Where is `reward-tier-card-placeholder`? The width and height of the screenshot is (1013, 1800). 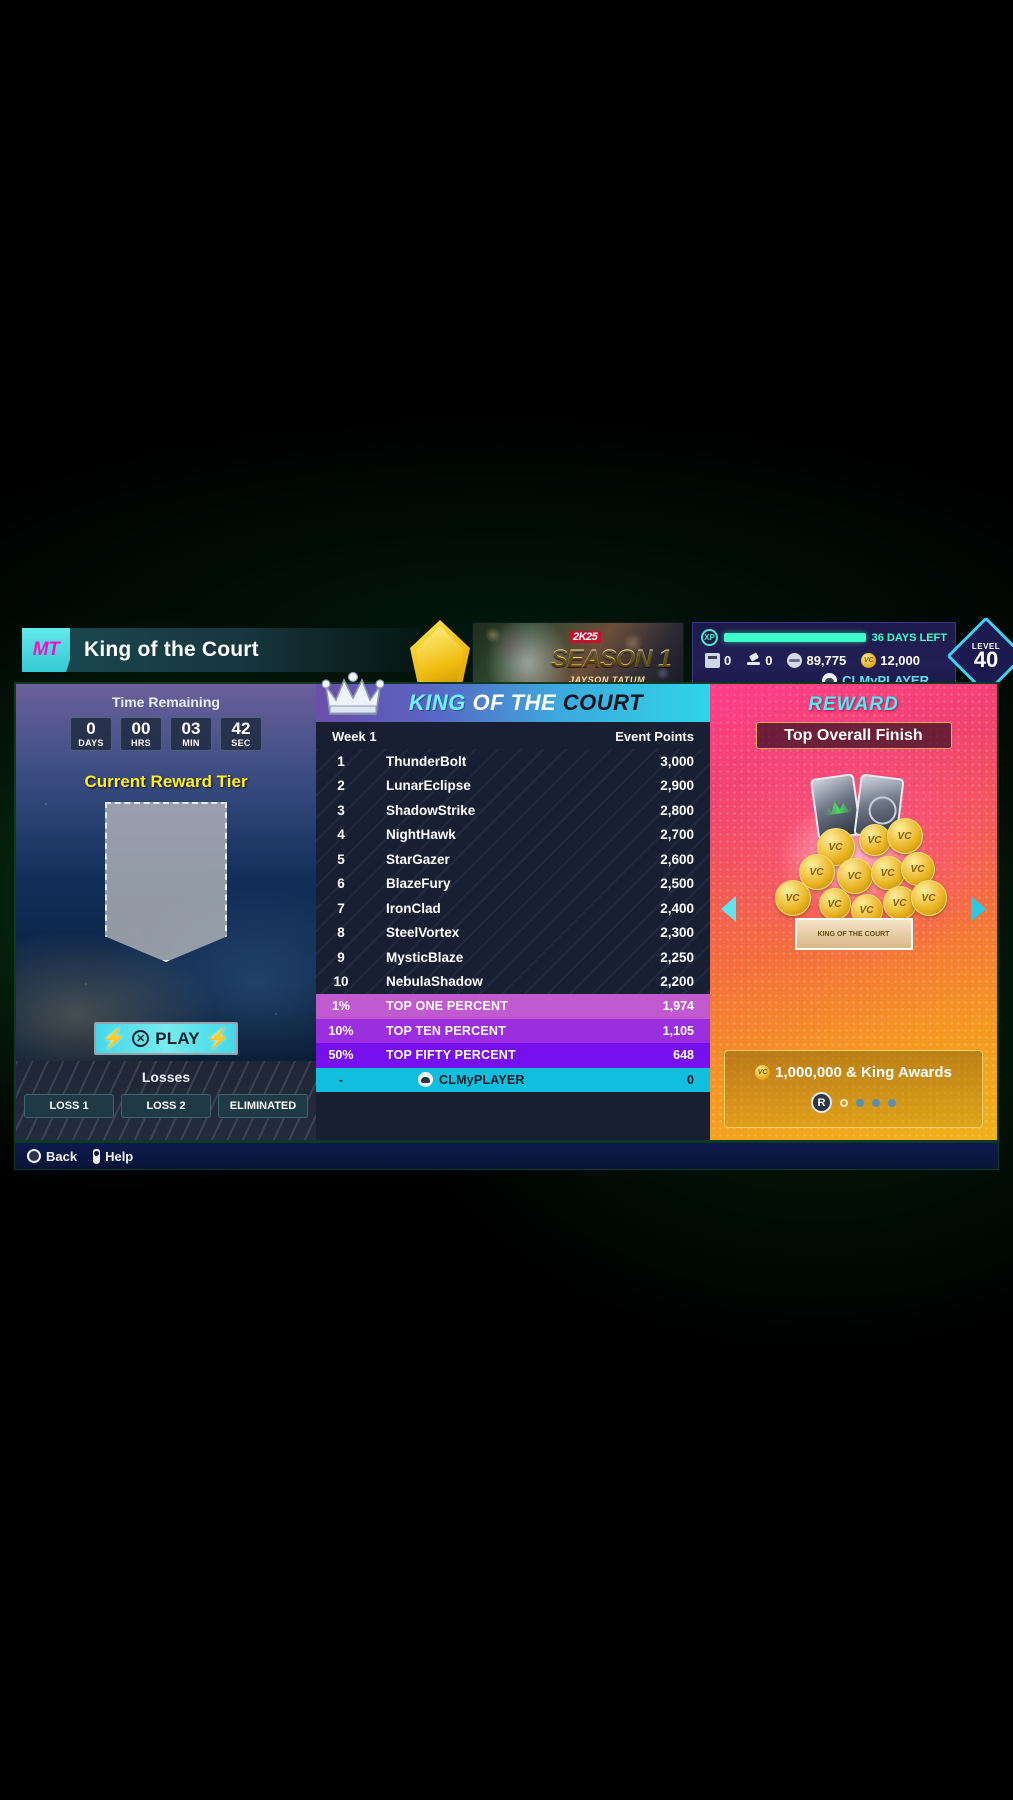 reward-tier-card-placeholder is located at coordinates (166, 882).